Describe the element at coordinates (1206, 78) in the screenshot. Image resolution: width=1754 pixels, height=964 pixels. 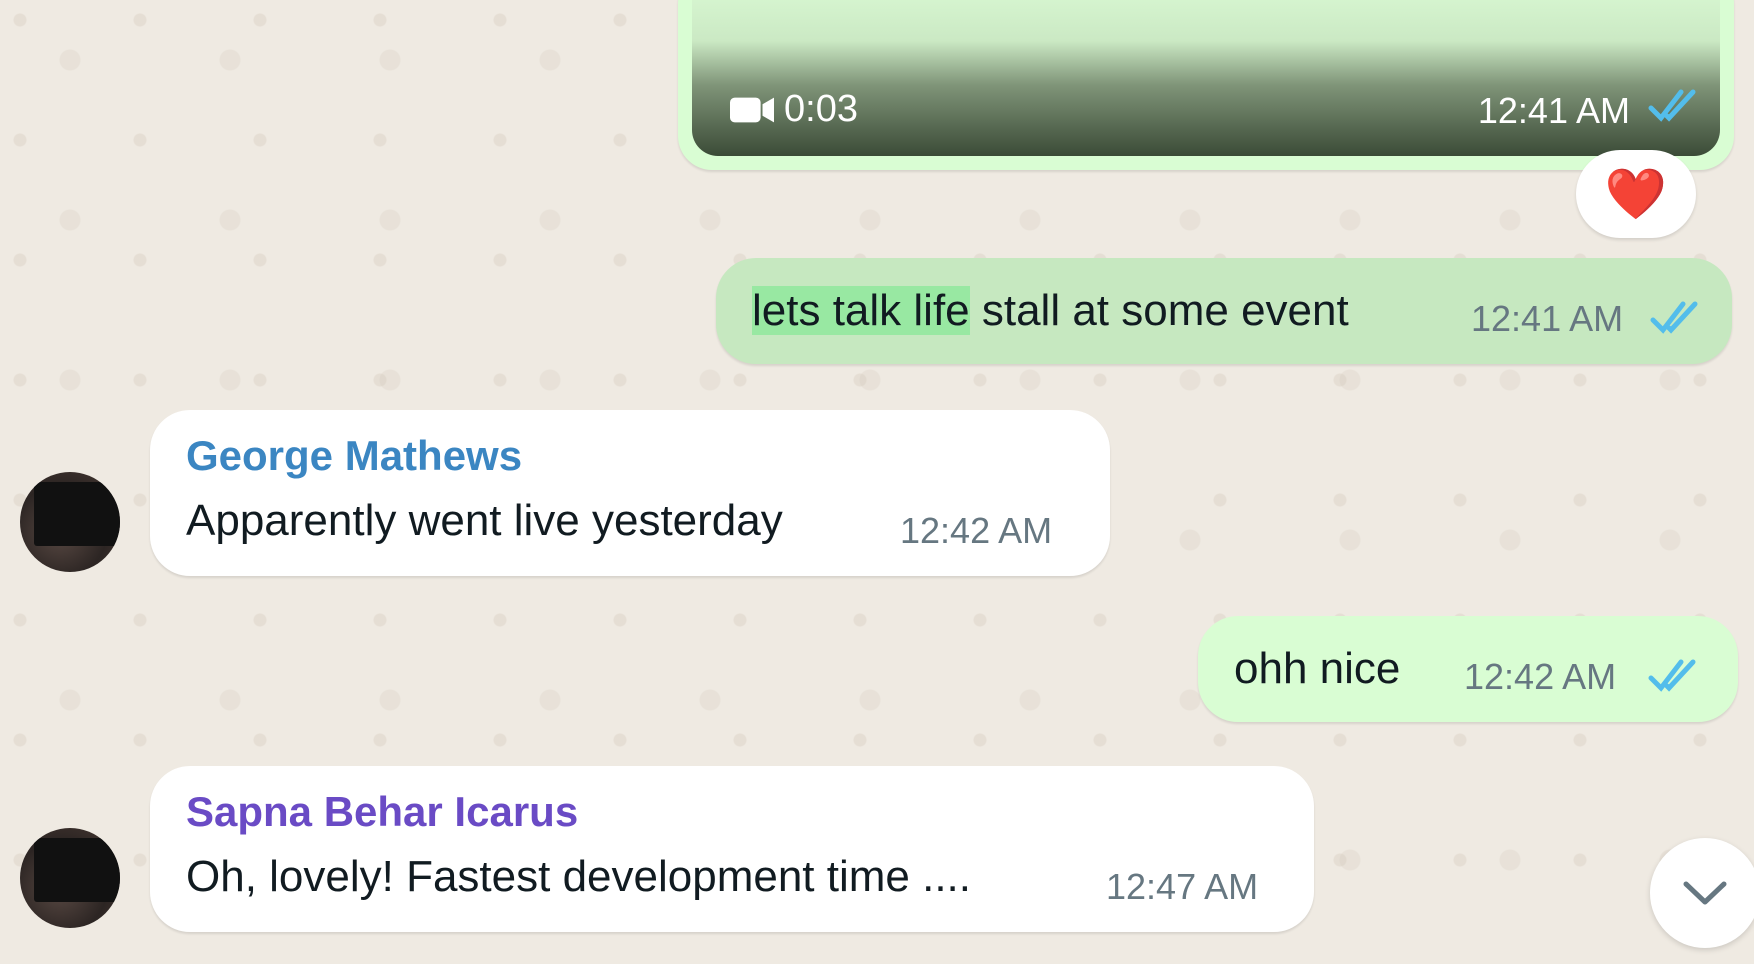
I see `video-thumbnail: 0:03 12:41 AM` at that location.